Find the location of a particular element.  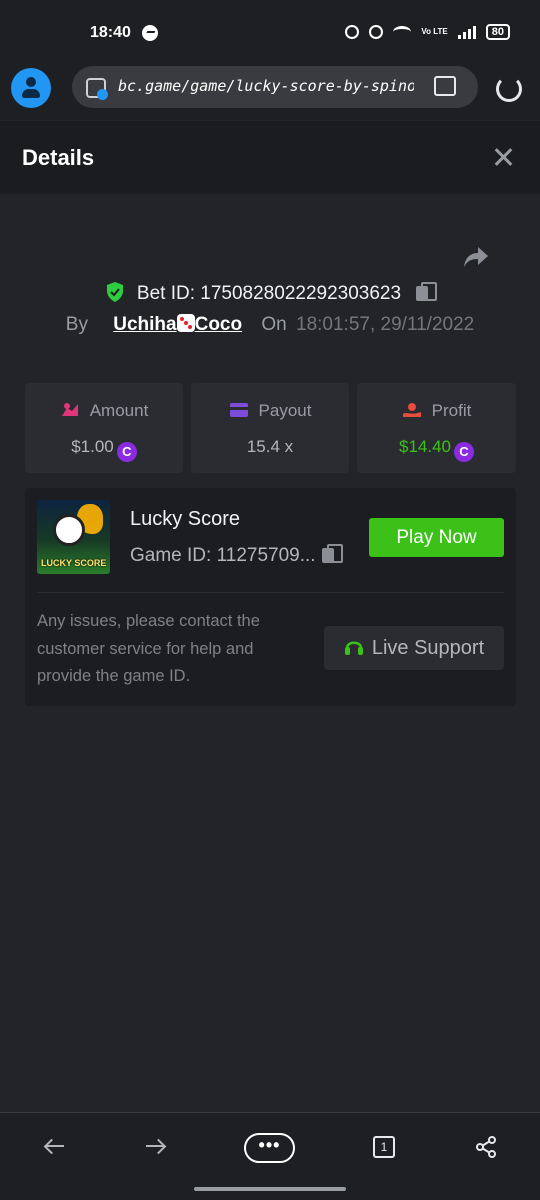

status-bar: 18:40 Vo LTE 80 is located at coordinates (270, 31).